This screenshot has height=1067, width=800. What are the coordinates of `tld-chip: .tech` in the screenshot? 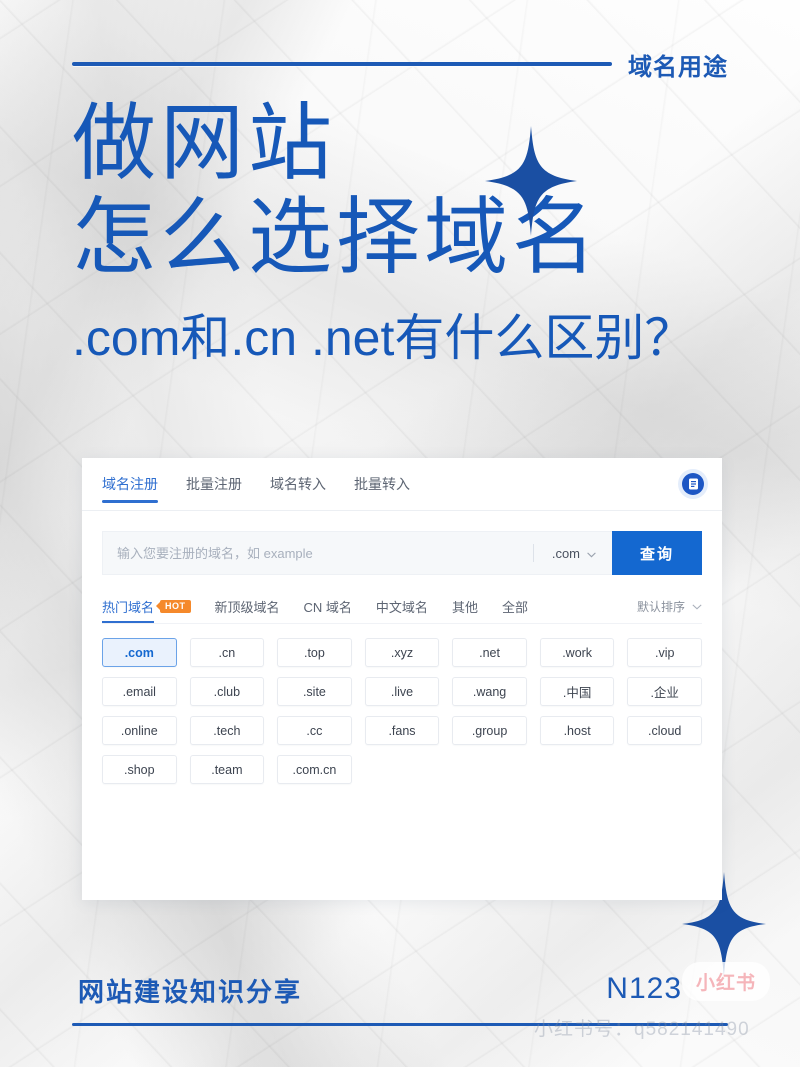 It's located at (227, 730).